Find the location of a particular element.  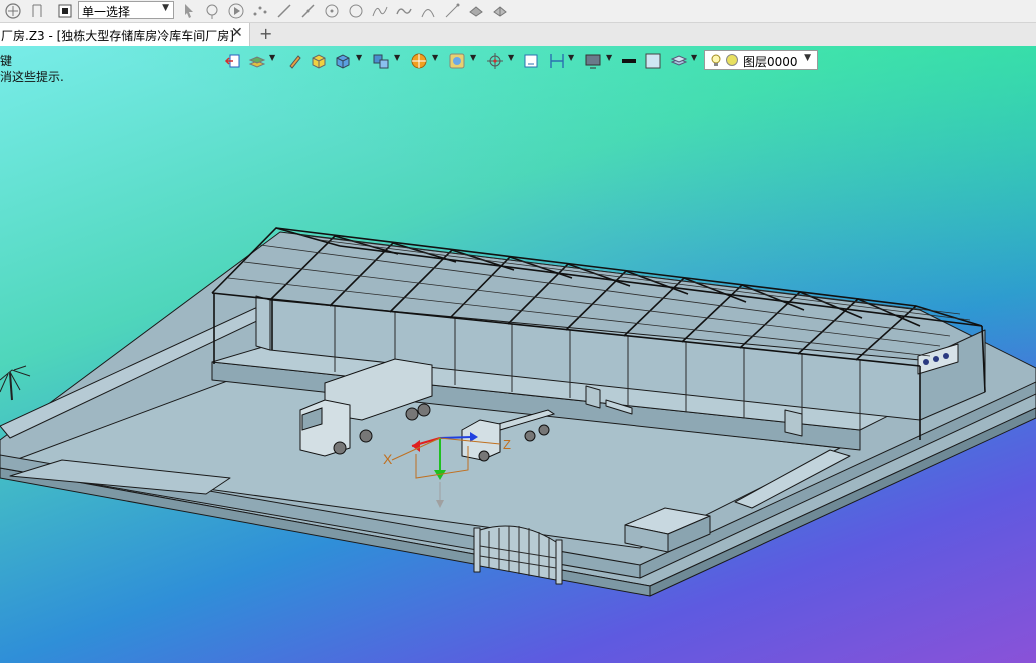

select-arrow-icon is located at coordinates (13, 11).